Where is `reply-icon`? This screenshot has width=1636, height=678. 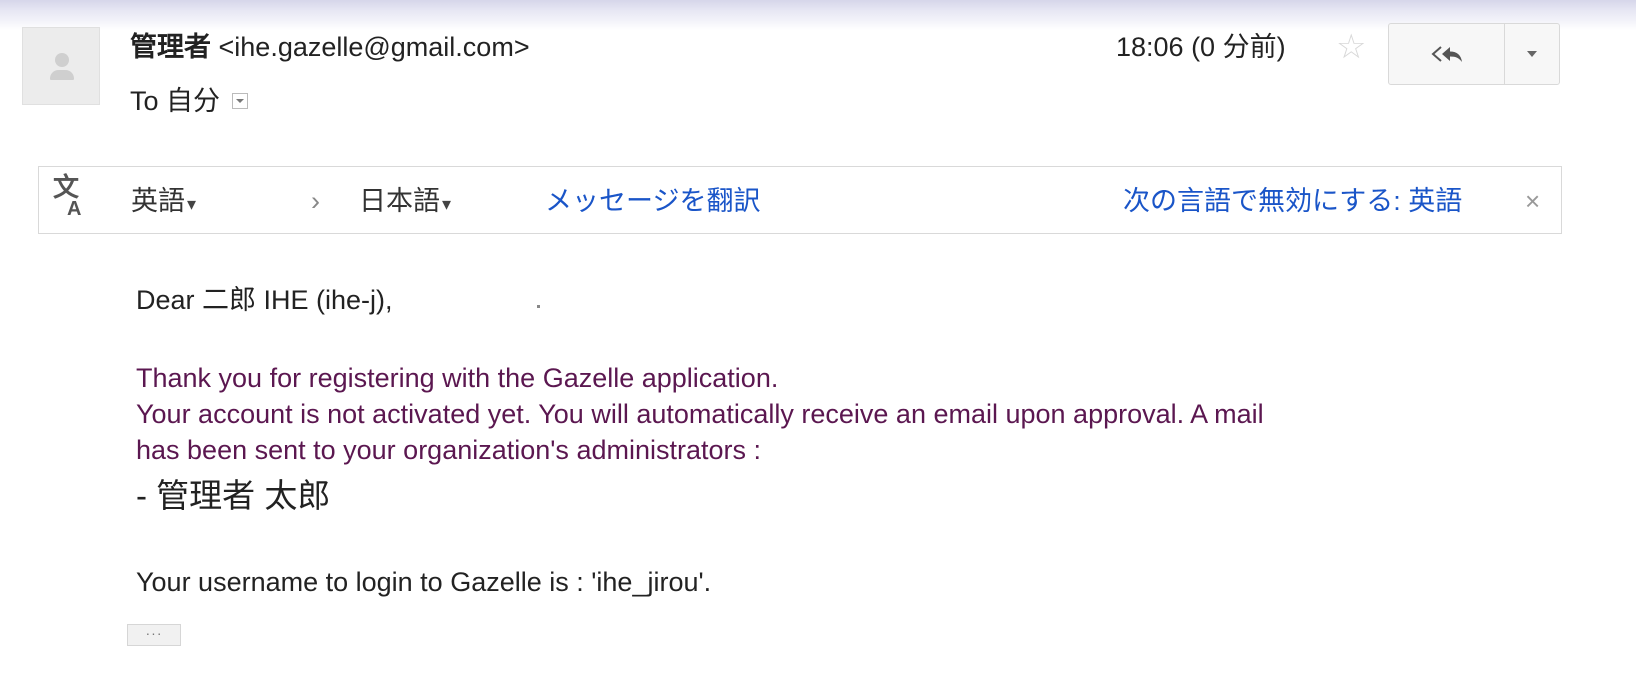 reply-icon is located at coordinates (1446, 54).